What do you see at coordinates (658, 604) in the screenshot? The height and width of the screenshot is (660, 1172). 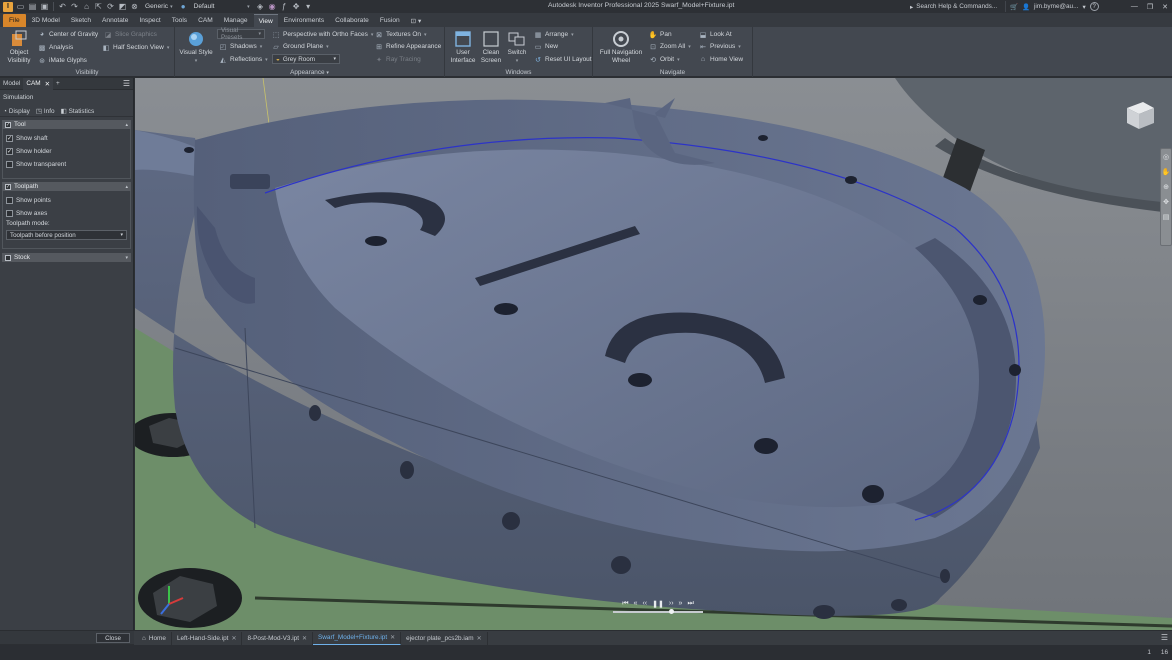 I see `pause-icon: ❚❚` at bounding box center [658, 604].